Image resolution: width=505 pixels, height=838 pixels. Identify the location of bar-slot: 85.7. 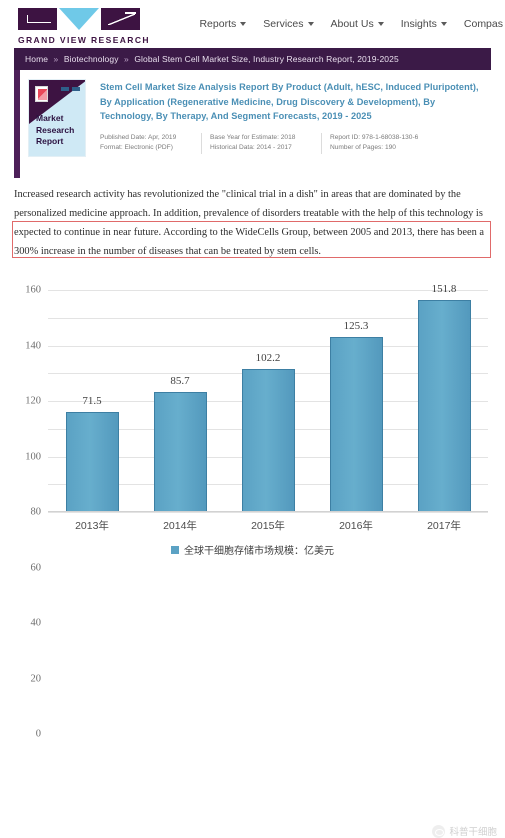
(180, 400).